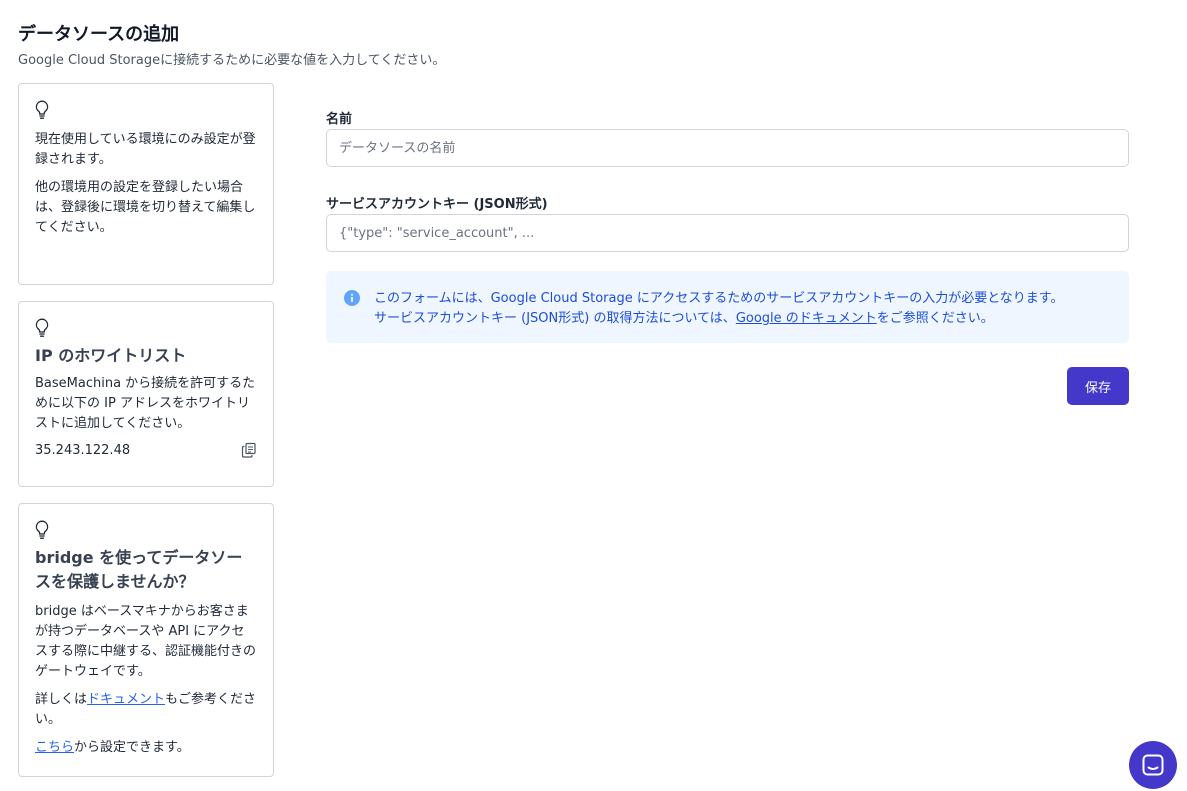 This screenshot has height=791, width=1187. Describe the element at coordinates (727, 180) in the screenshot. I see `datasource-form: 名前 サービスアカウントキー (JSON形式)` at that location.